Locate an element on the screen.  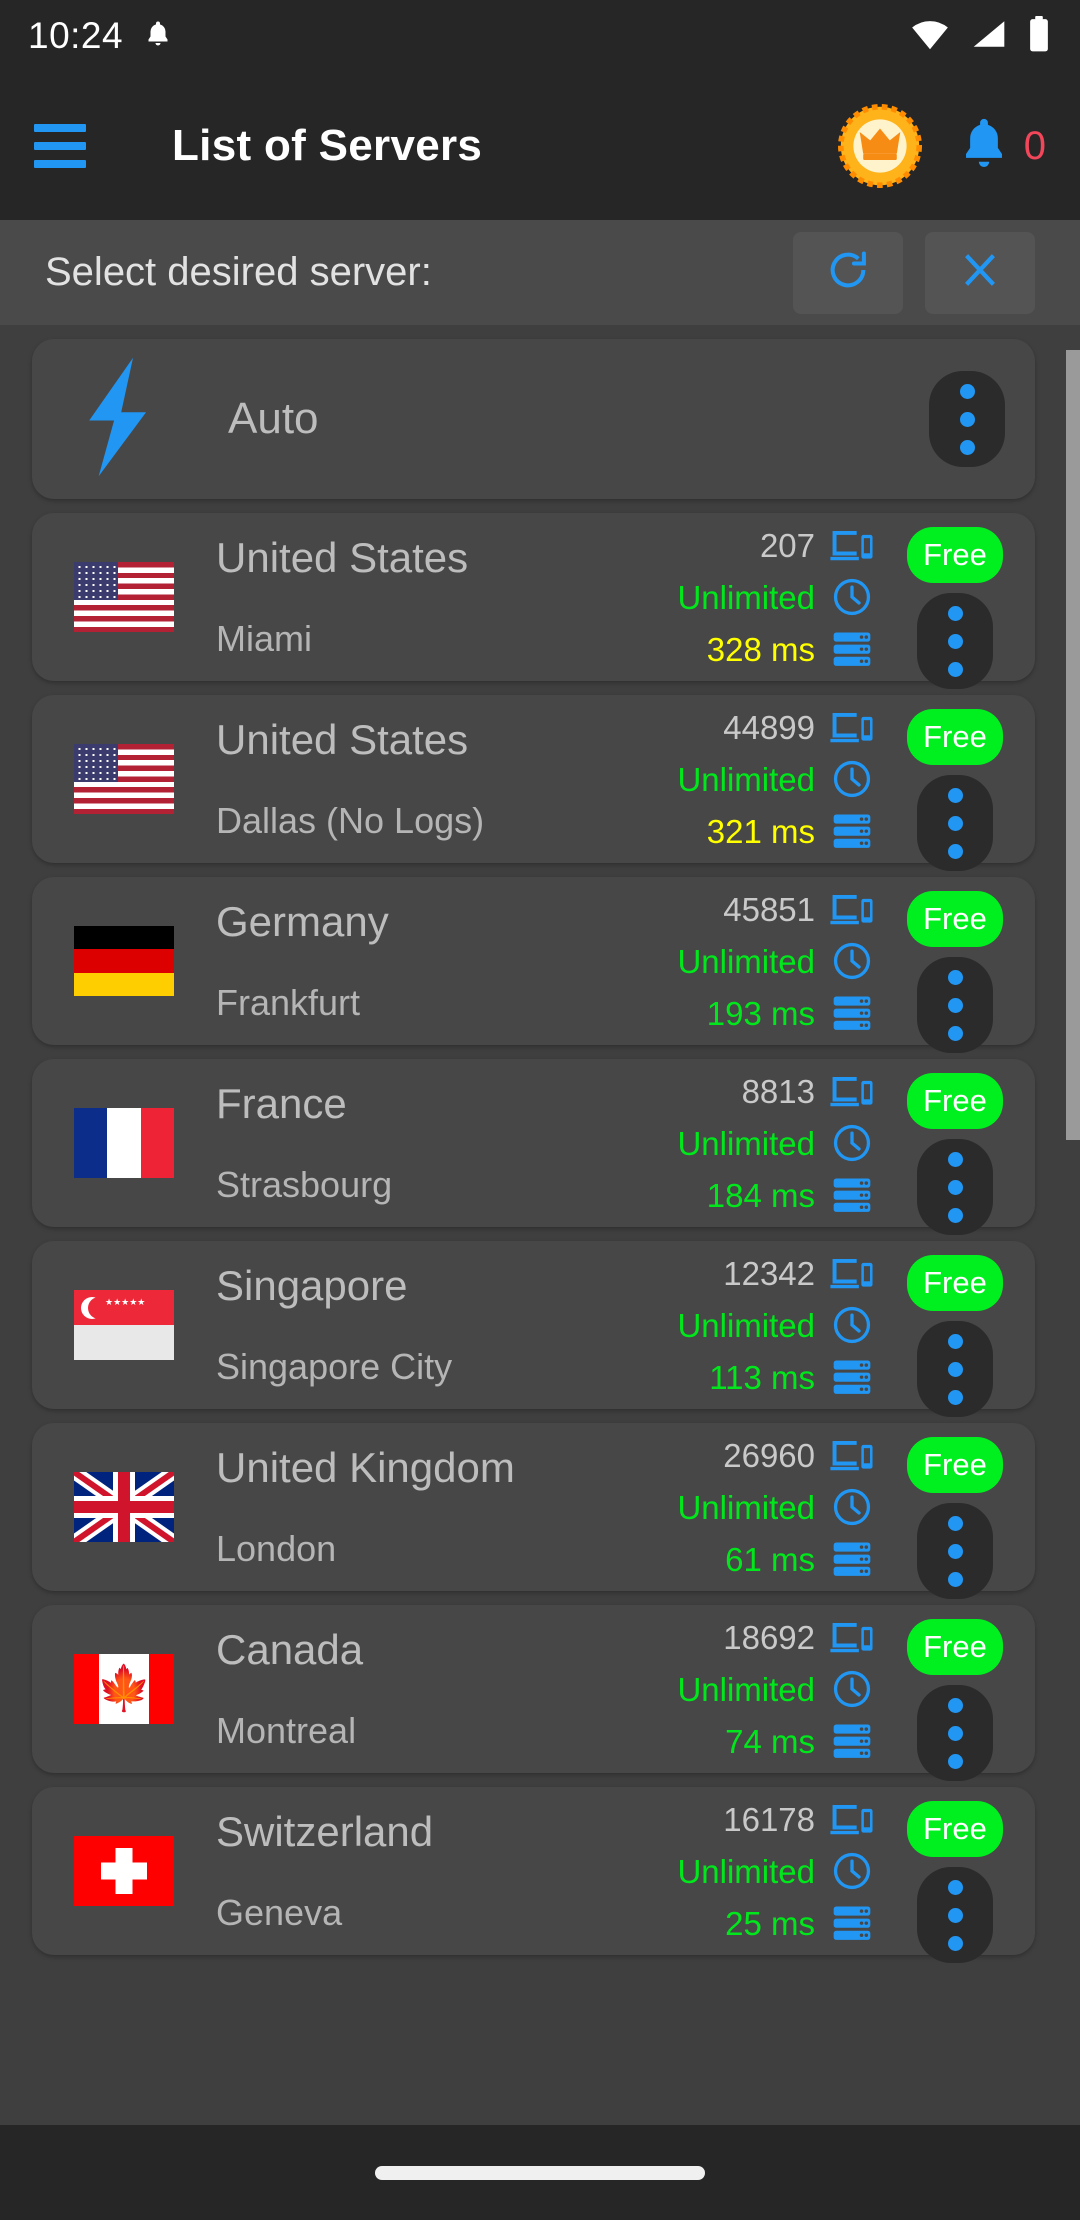
refresh-icon is located at coordinates (848, 272).